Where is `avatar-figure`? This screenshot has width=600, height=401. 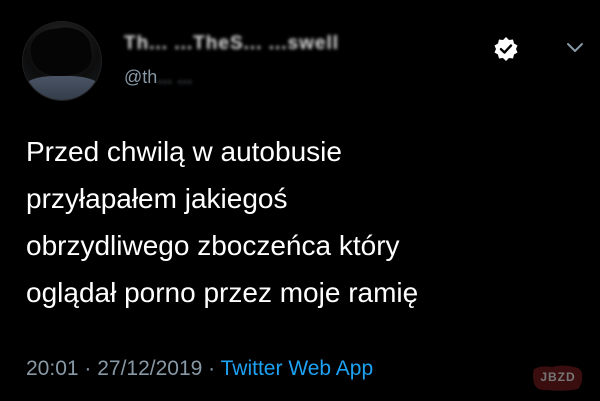 avatar-figure is located at coordinates (62, 88).